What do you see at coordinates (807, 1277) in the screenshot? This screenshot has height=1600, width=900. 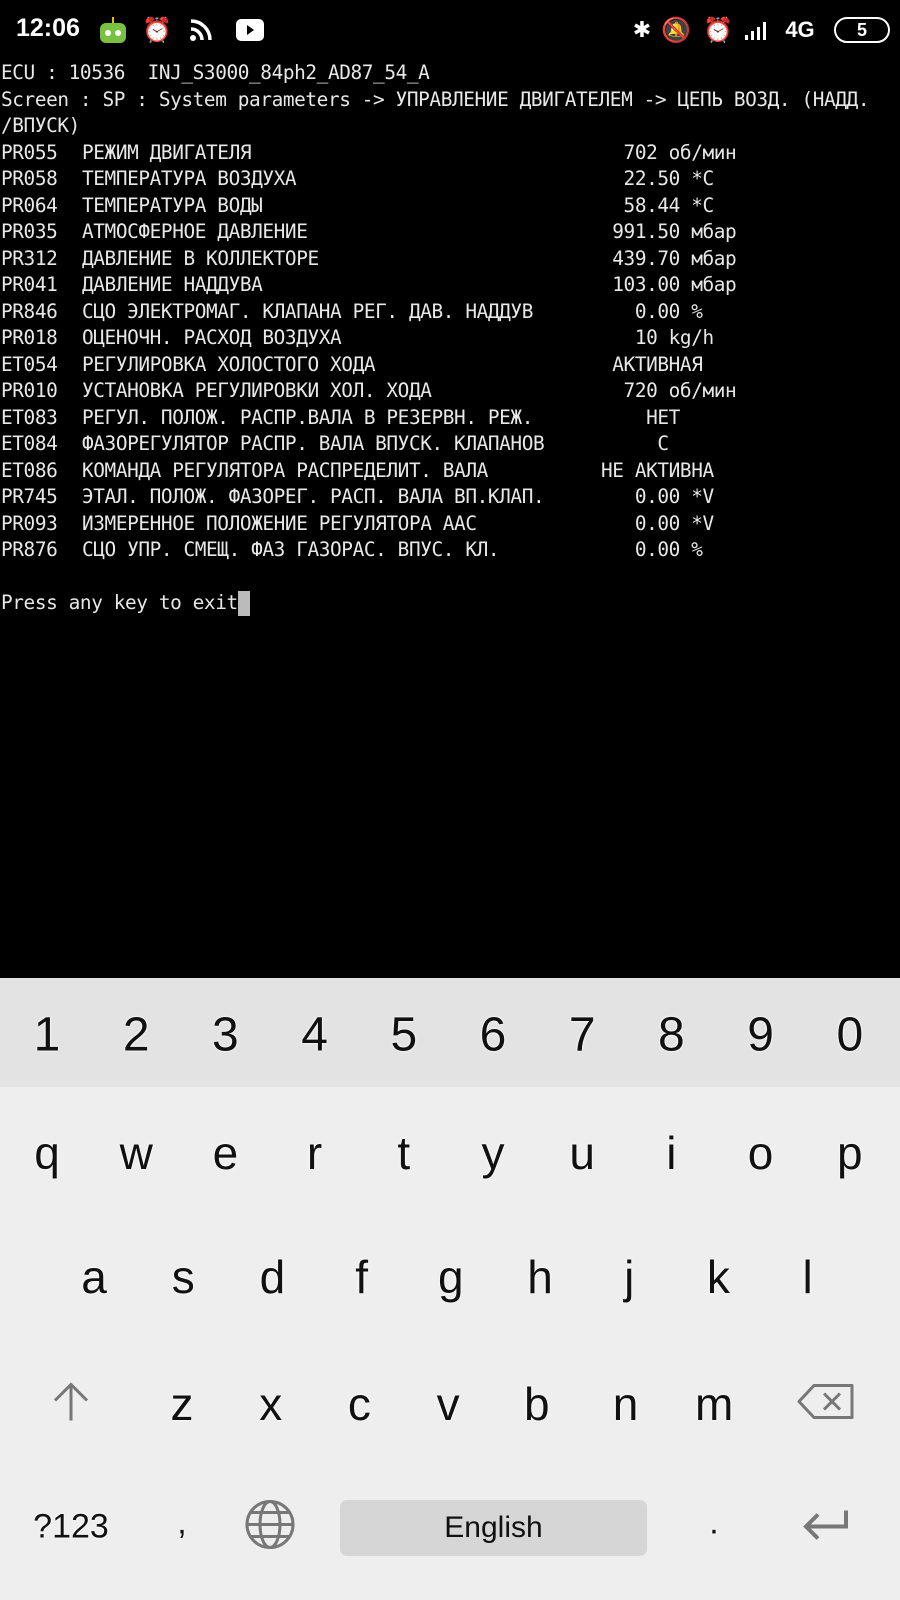 I see `key-l: l` at bounding box center [807, 1277].